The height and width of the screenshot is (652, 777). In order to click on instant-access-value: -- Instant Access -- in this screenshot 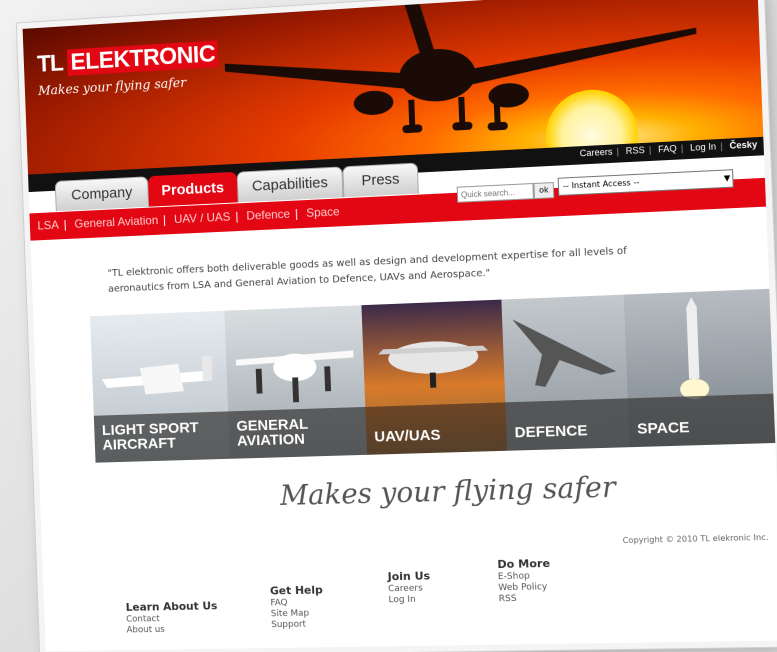, I will do `click(601, 184)`.